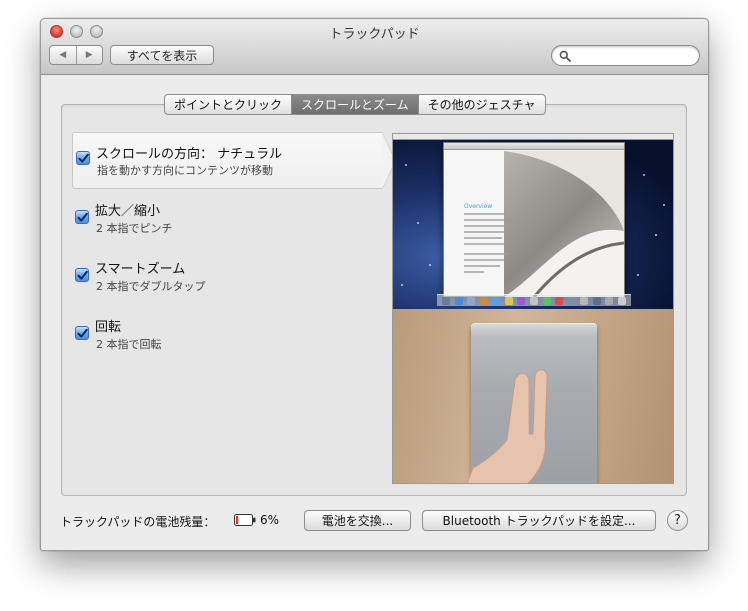  Describe the element at coordinates (138, 522) in the screenshot. I see `battery-level-label: トラックパッドの電池残量：` at that location.